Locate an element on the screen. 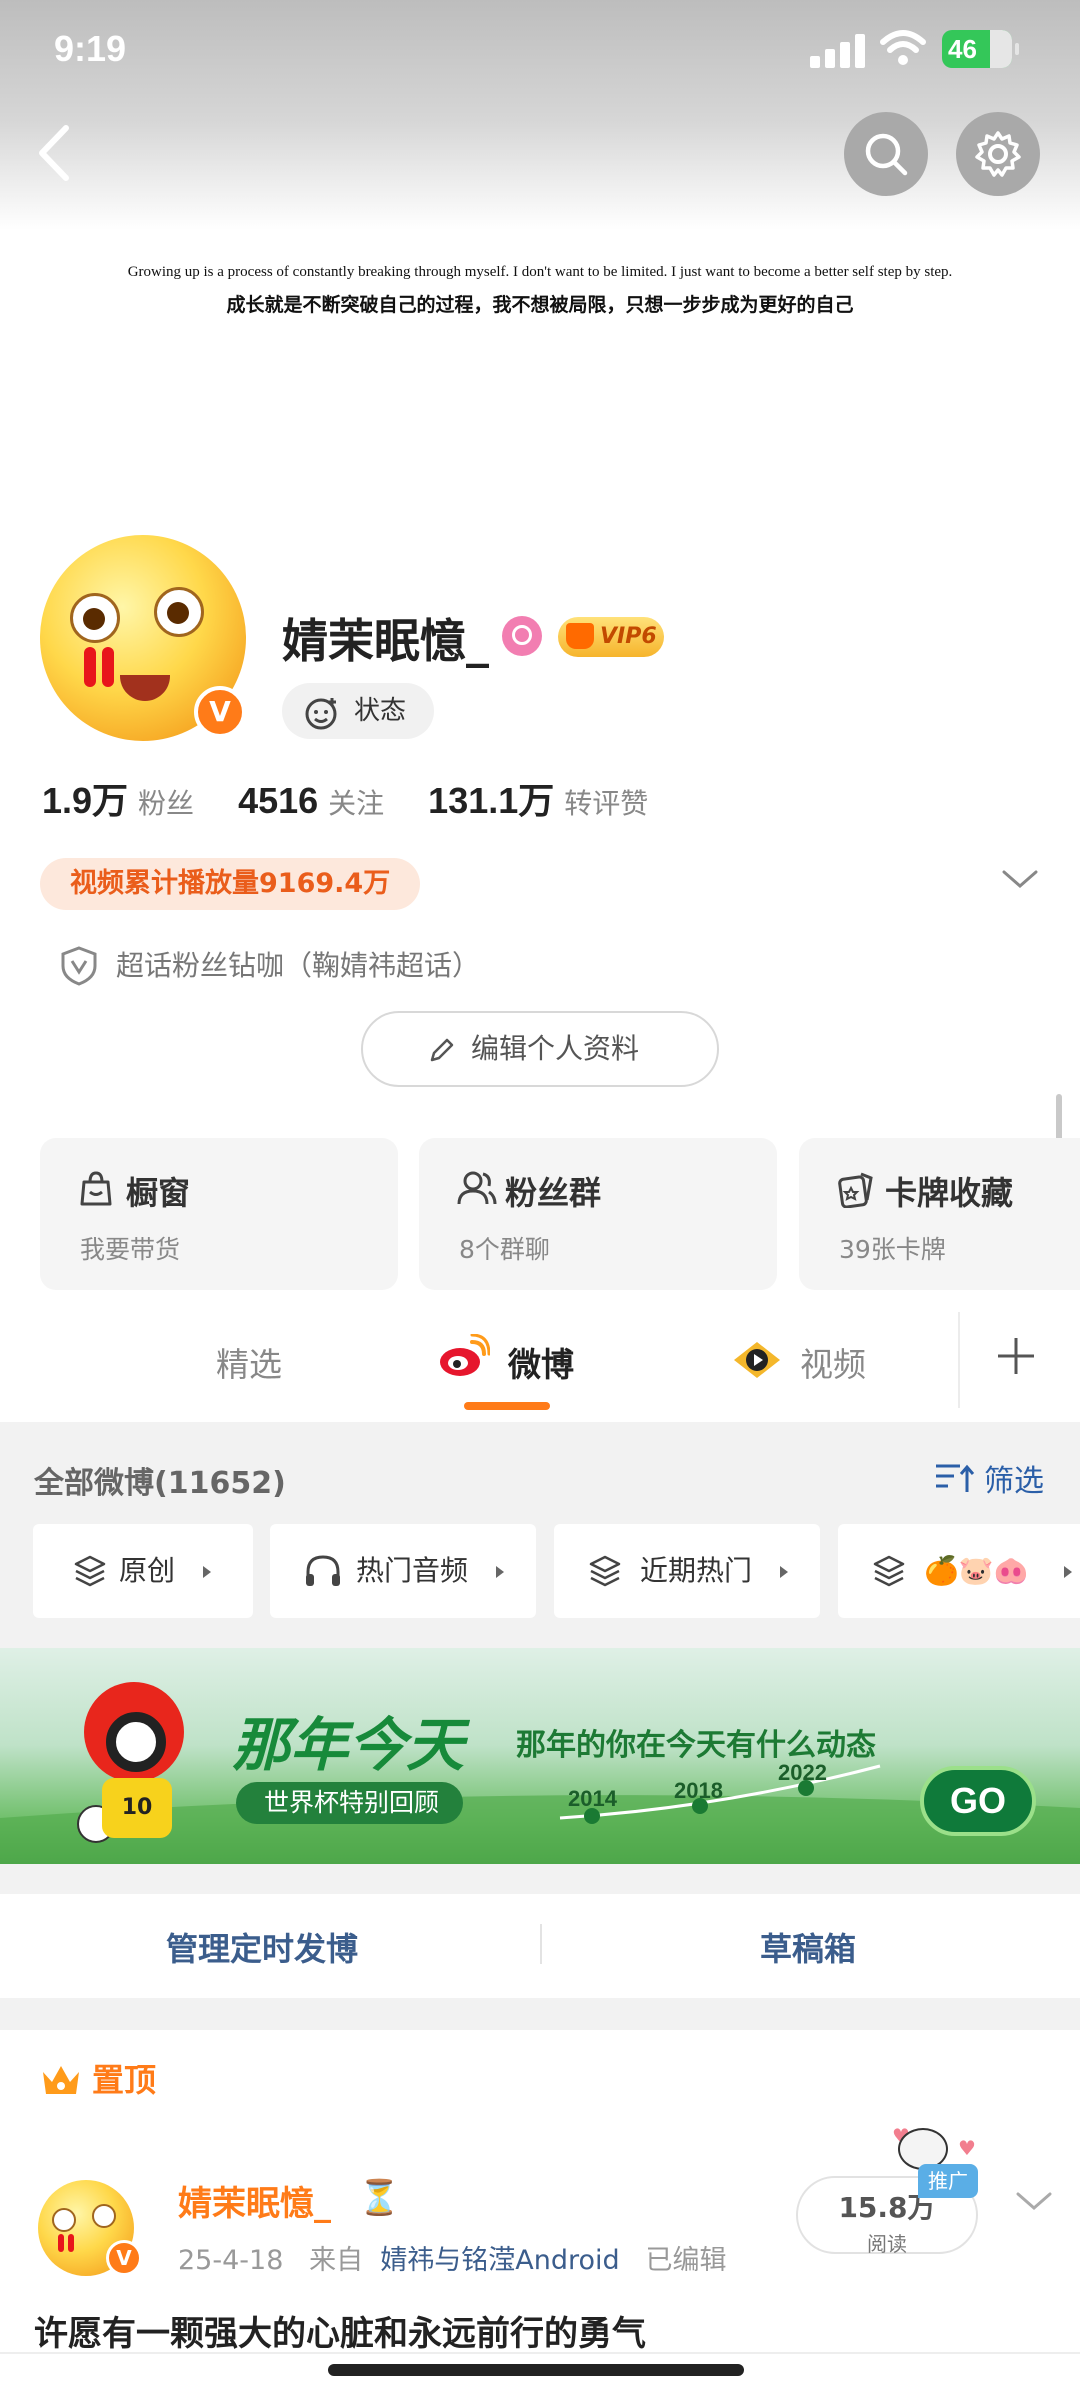  heart-icon: ♥ is located at coordinates (967, 2148).